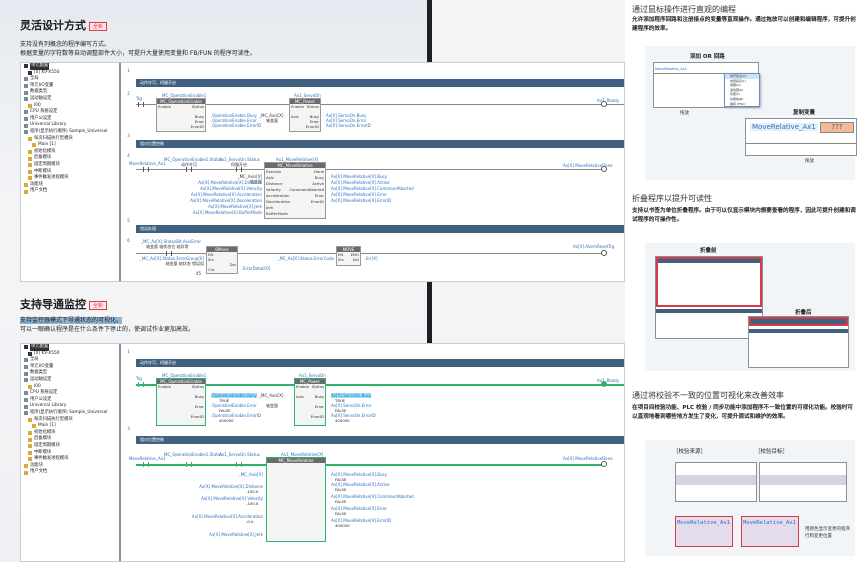  Describe the element at coordinates (296, 499) in the screenshot. I see `function-block: MC_MoveRelative` at that location.